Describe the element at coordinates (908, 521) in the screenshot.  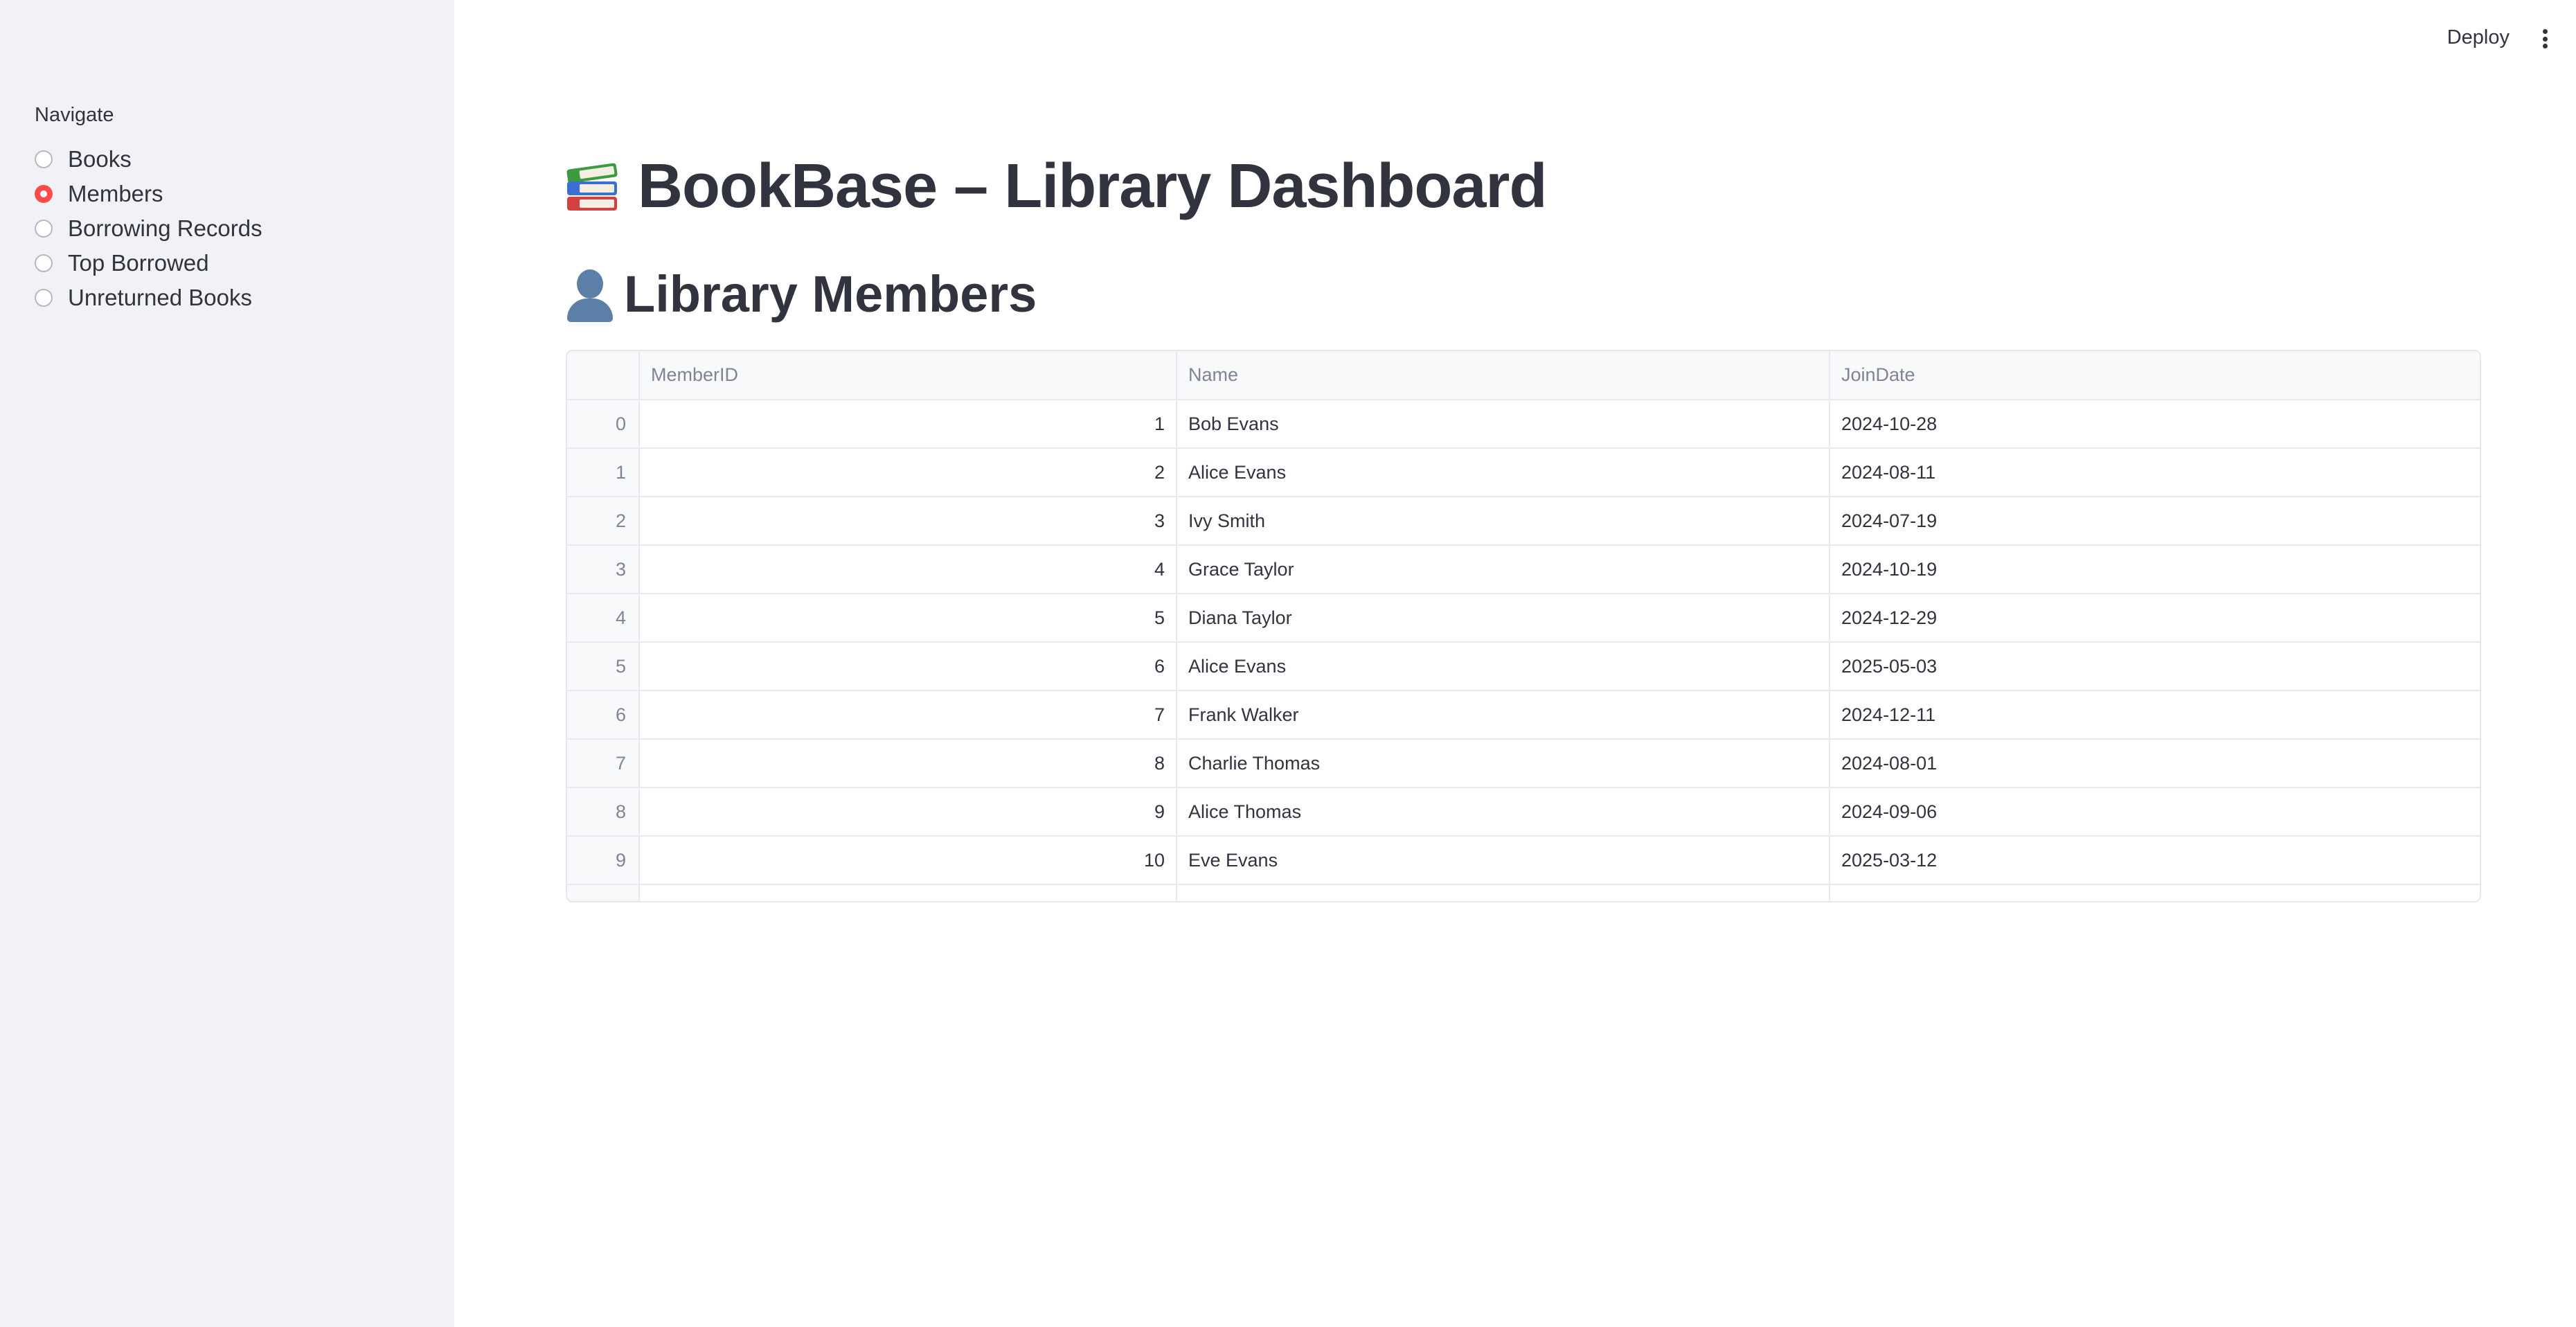
I see `memberid-cell: 3` at that location.